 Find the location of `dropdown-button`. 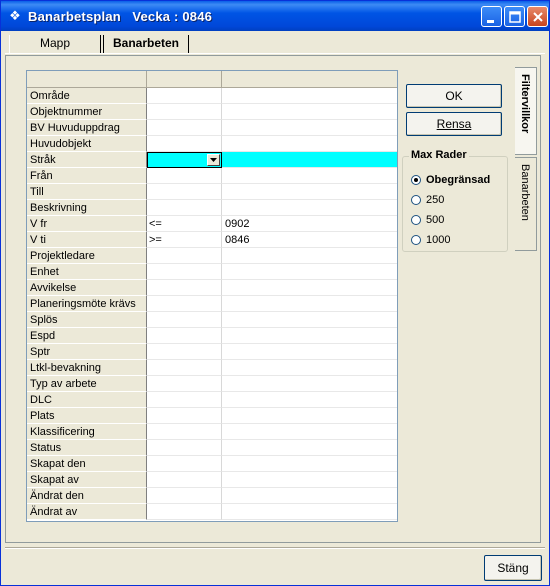

dropdown-button is located at coordinates (213, 160).